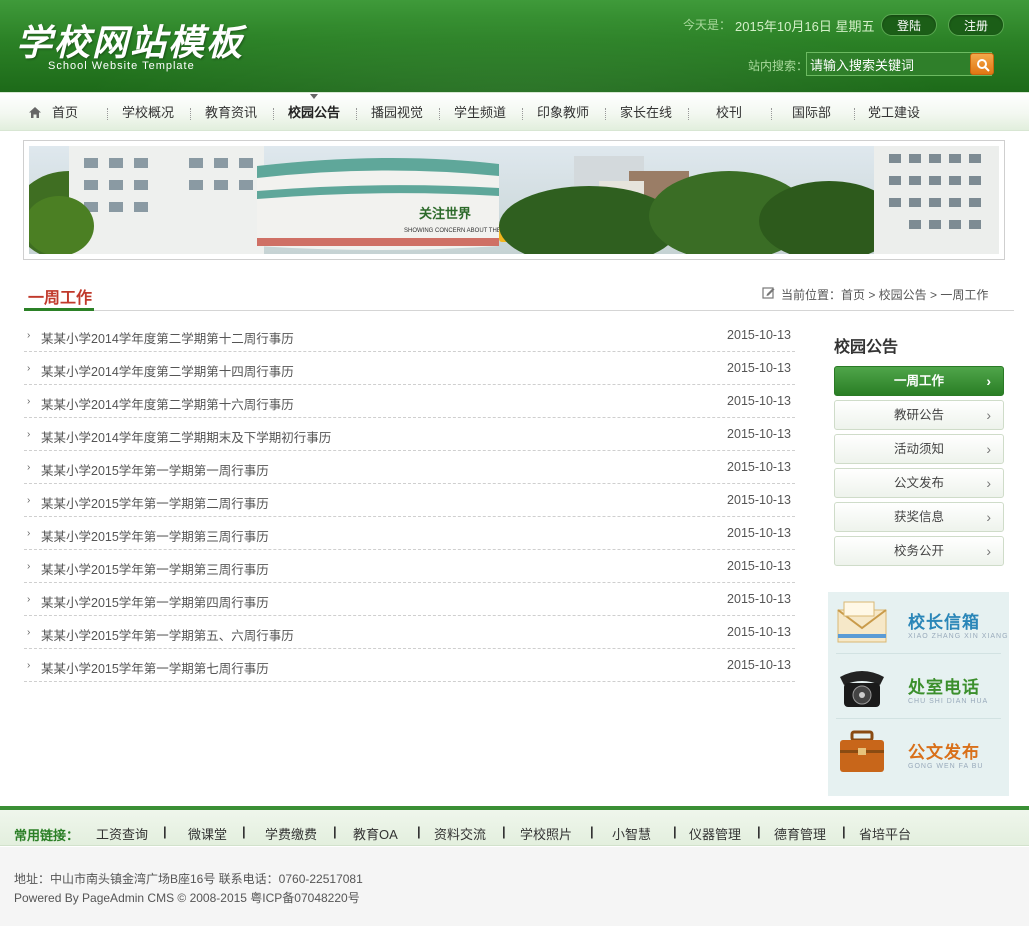 Image resolution: width=1029 pixels, height=926 pixels. What do you see at coordinates (122, 833) in the screenshot?
I see `footer-link-salary: 工资查询` at bounding box center [122, 833].